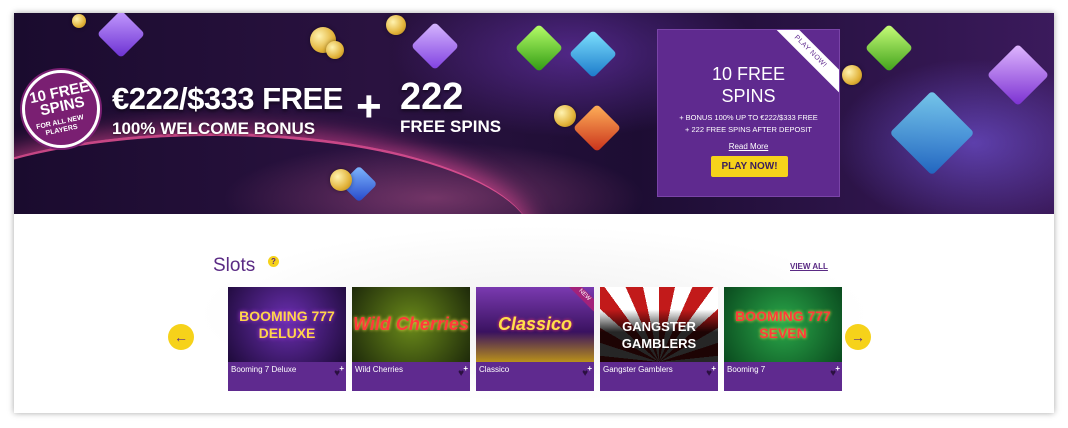  What do you see at coordinates (749, 166) in the screenshot?
I see `play-now-button: PLAY NOW!` at bounding box center [749, 166].